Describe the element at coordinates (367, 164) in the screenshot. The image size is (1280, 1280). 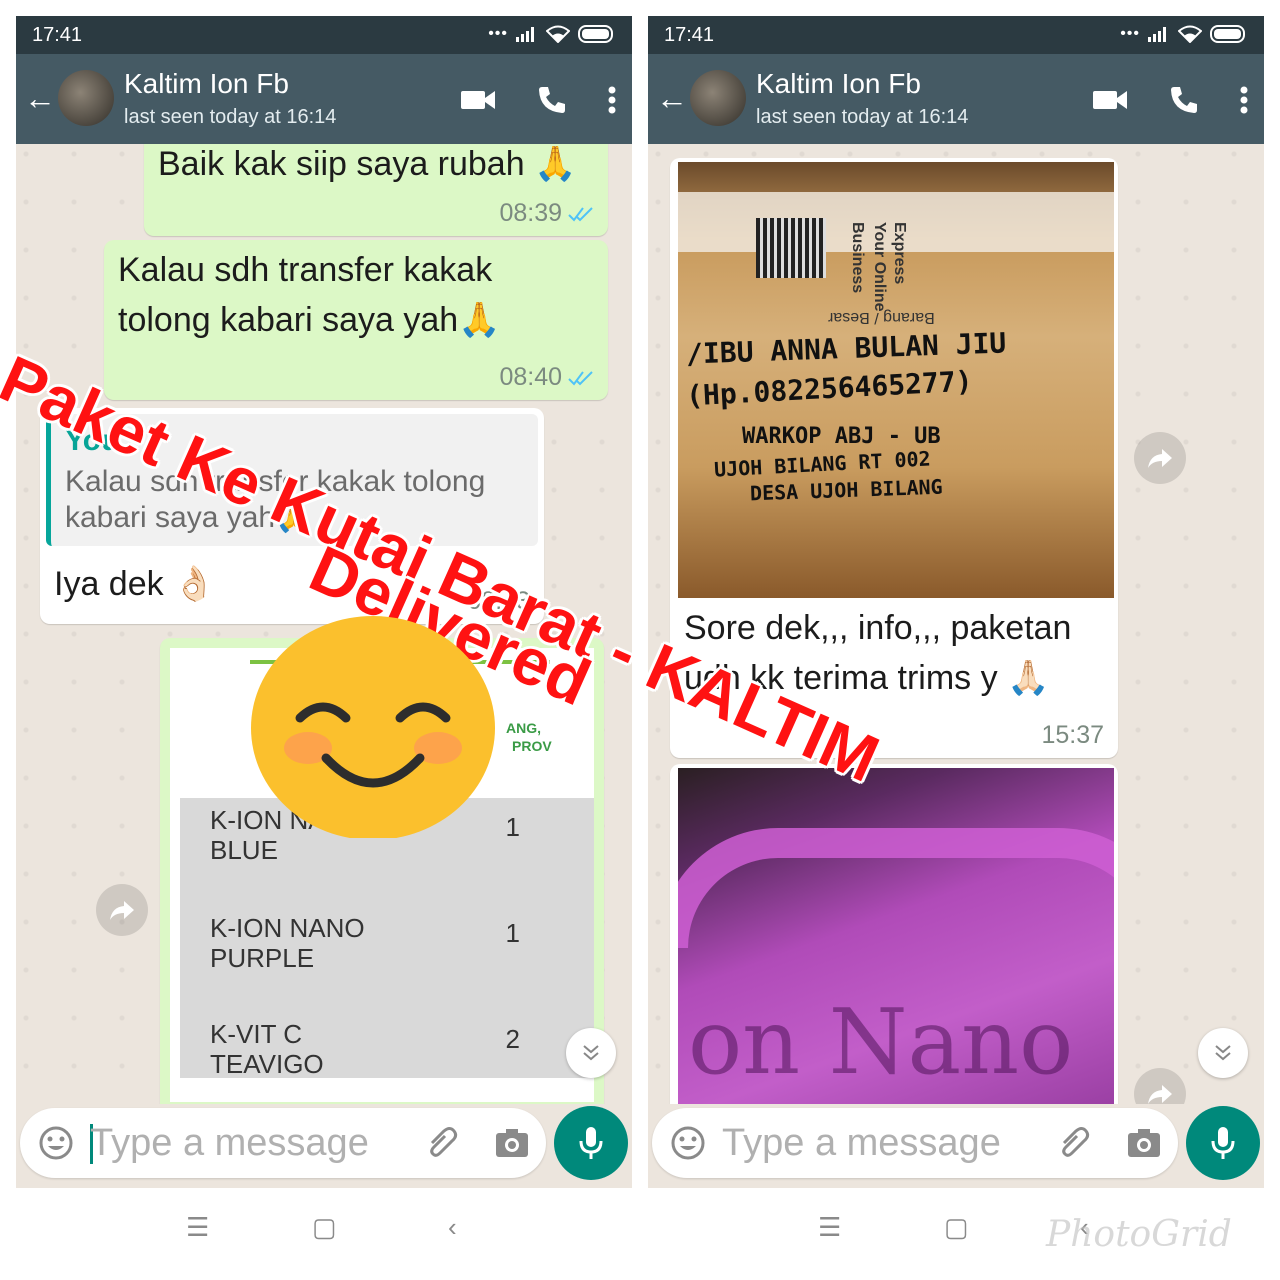
I see `message-text: Baik kak siip saya rubah 🙏` at that location.